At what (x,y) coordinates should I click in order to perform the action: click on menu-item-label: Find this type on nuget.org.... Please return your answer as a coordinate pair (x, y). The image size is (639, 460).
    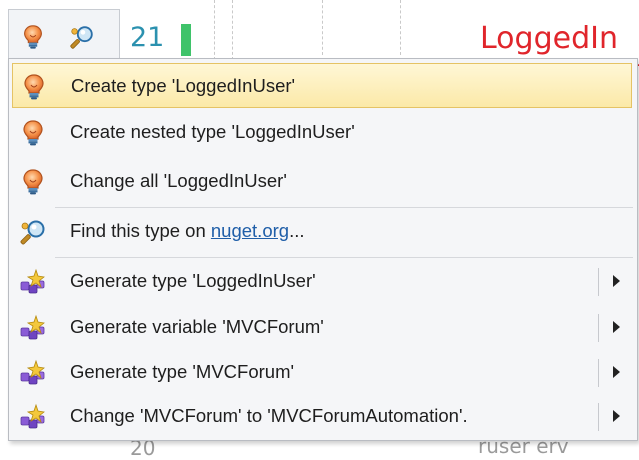
    Looking at the image, I should click on (187, 231).